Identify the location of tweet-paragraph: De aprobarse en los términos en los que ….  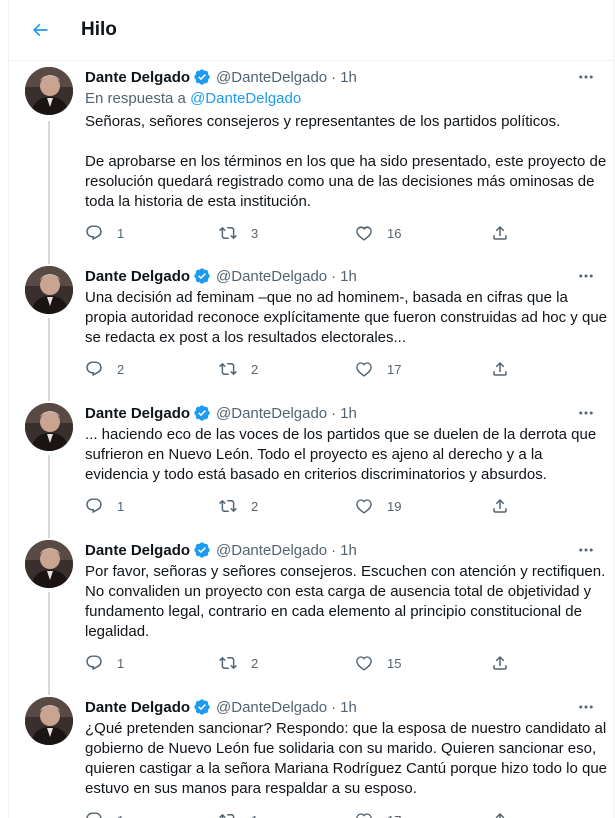
(346, 181).